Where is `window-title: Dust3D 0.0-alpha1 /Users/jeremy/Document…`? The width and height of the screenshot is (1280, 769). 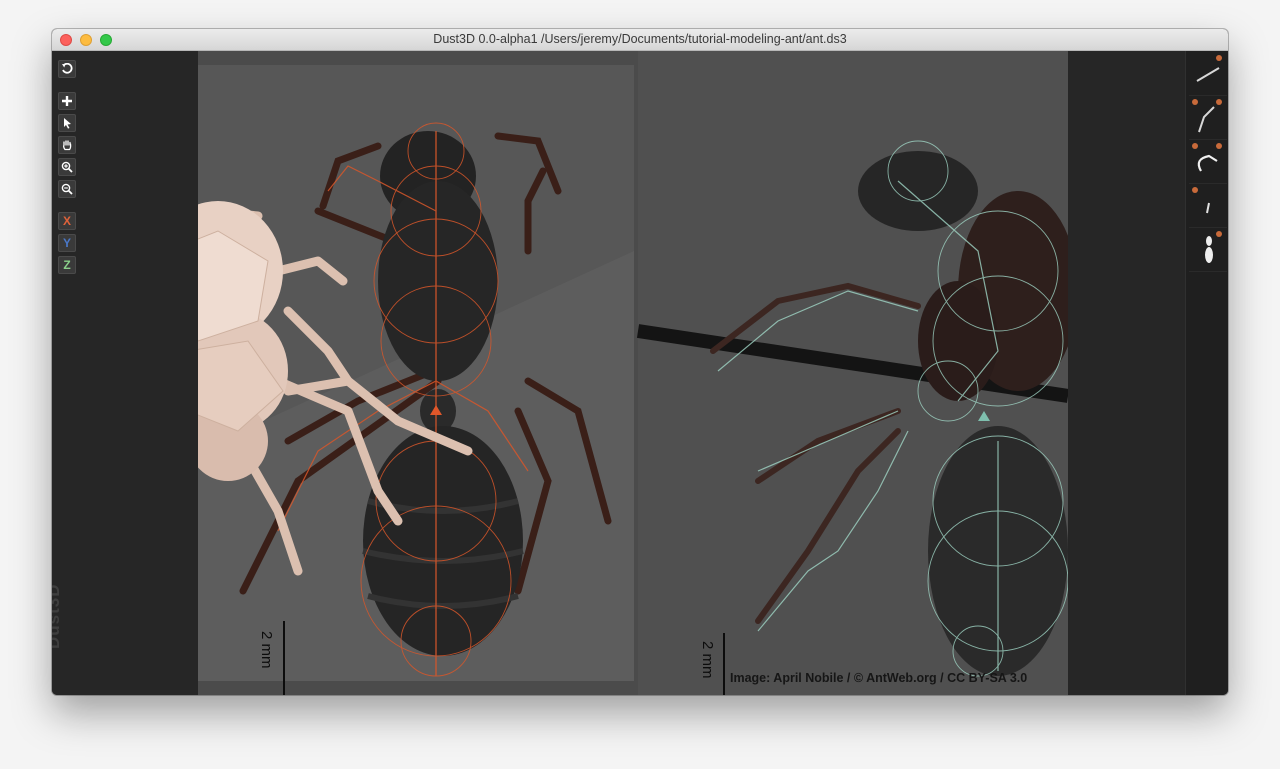
window-title: Dust3D 0.0-alpha1 /Users/jeremy/Document… is located at coordinates (640, 39).